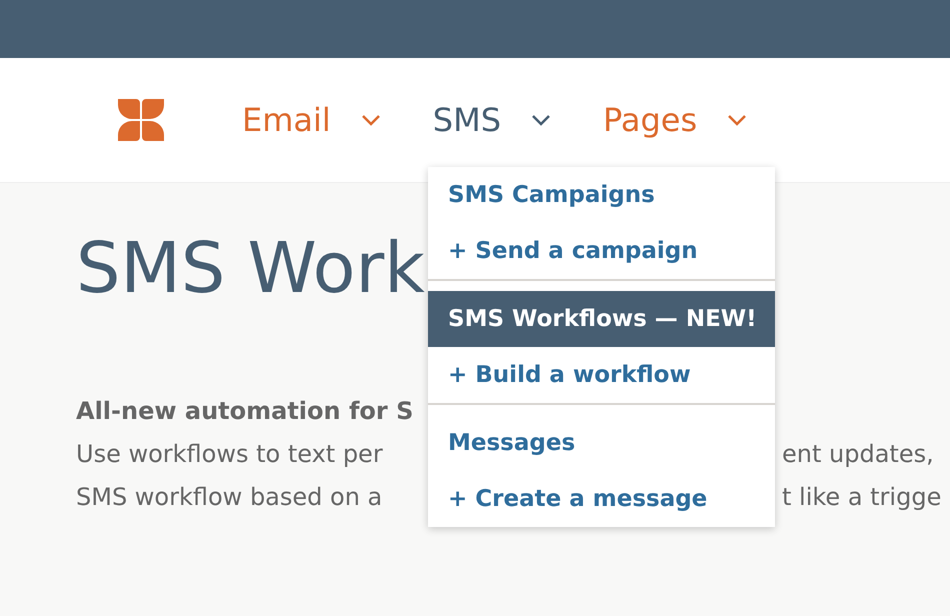 This screenshot has height=616, width=950. What do you see at coordinates (601, 375) in the screenshot?
I see `menu-item: + Build a workflow` at bounding box center [601, 375].